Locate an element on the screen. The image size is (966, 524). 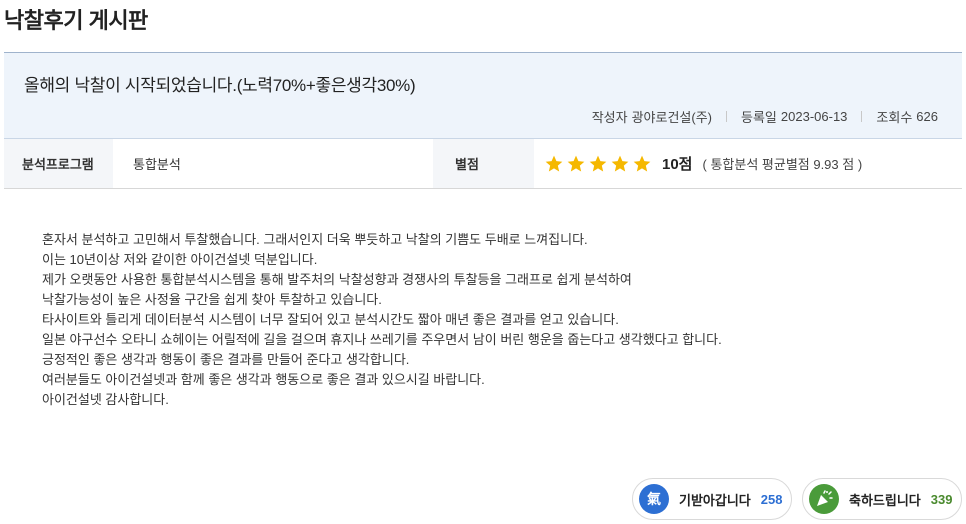
rating-value: 10점 ( 통합분석 평균별점 9.93 점 ) is located at coordinates (748, 163).